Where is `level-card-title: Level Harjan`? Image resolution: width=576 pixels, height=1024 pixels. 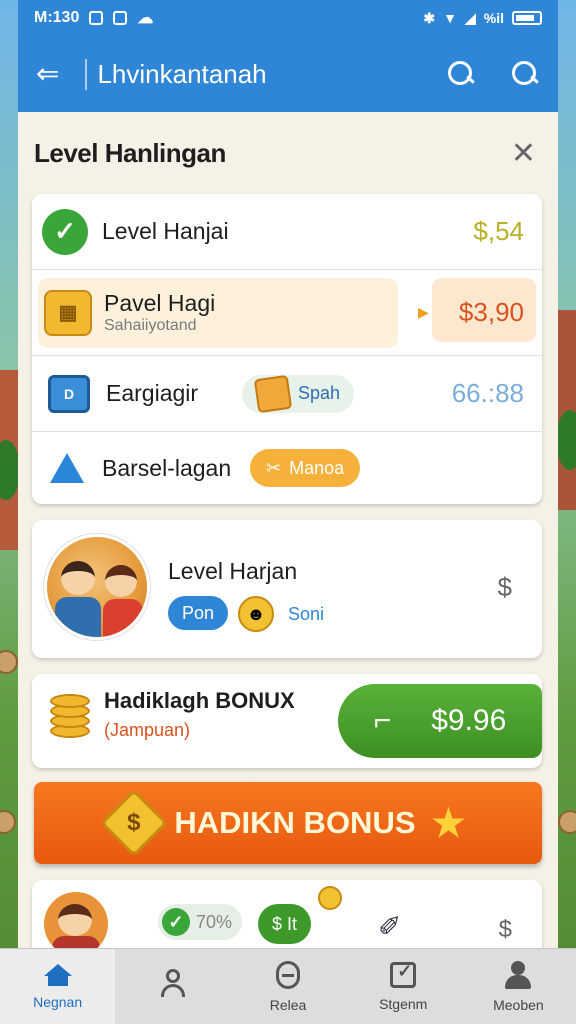 level-card-title: Level Harjan is located at coordinates (233, 571).